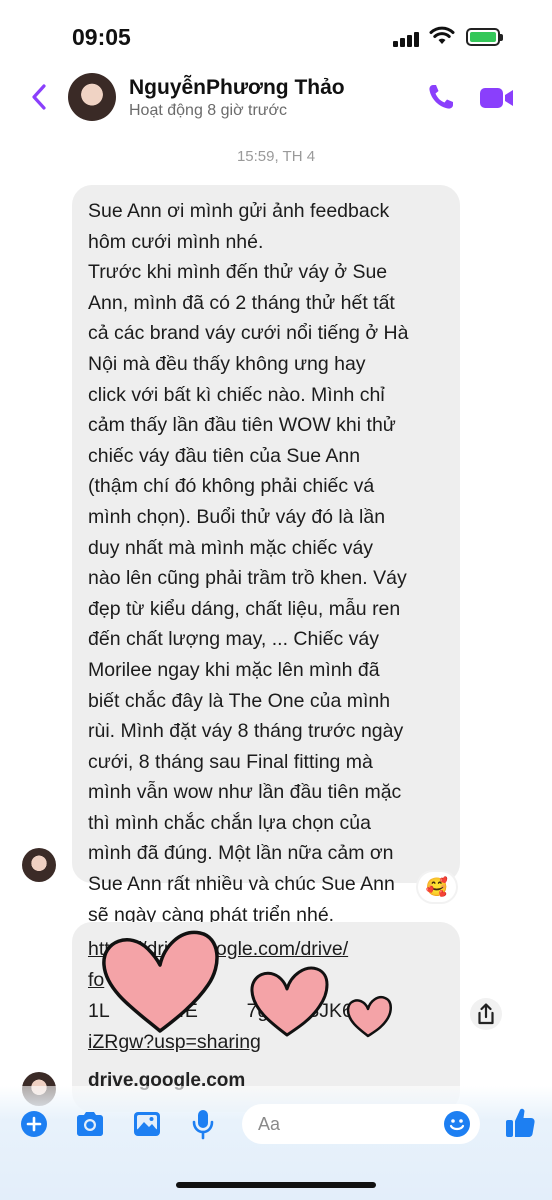 Image resolution: width=552 pixels, height=1200 pixels. Describe the element at coordinates (237, 88) in the screenshot. I see `contact-name: NguyễnPhương Thảo` at that location.